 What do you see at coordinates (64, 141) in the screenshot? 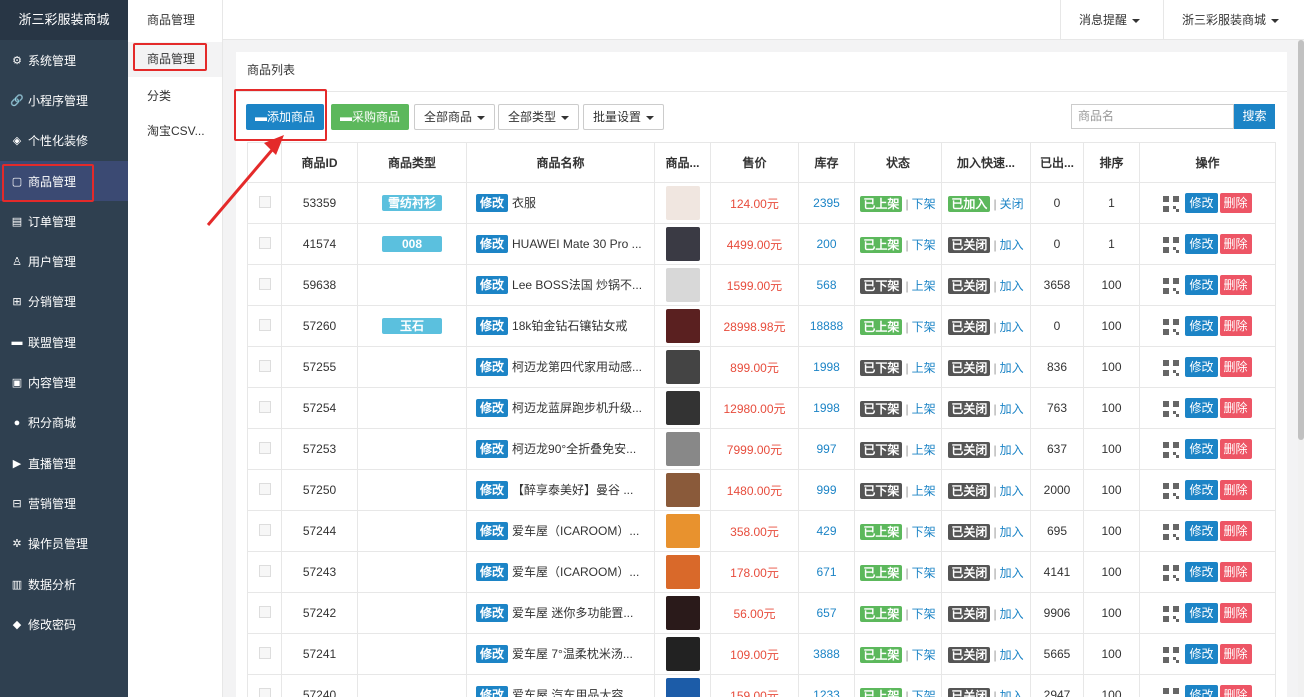
I see `sidebar-item-2: ◈ 个性化装修` at bounding box center [64, 141].